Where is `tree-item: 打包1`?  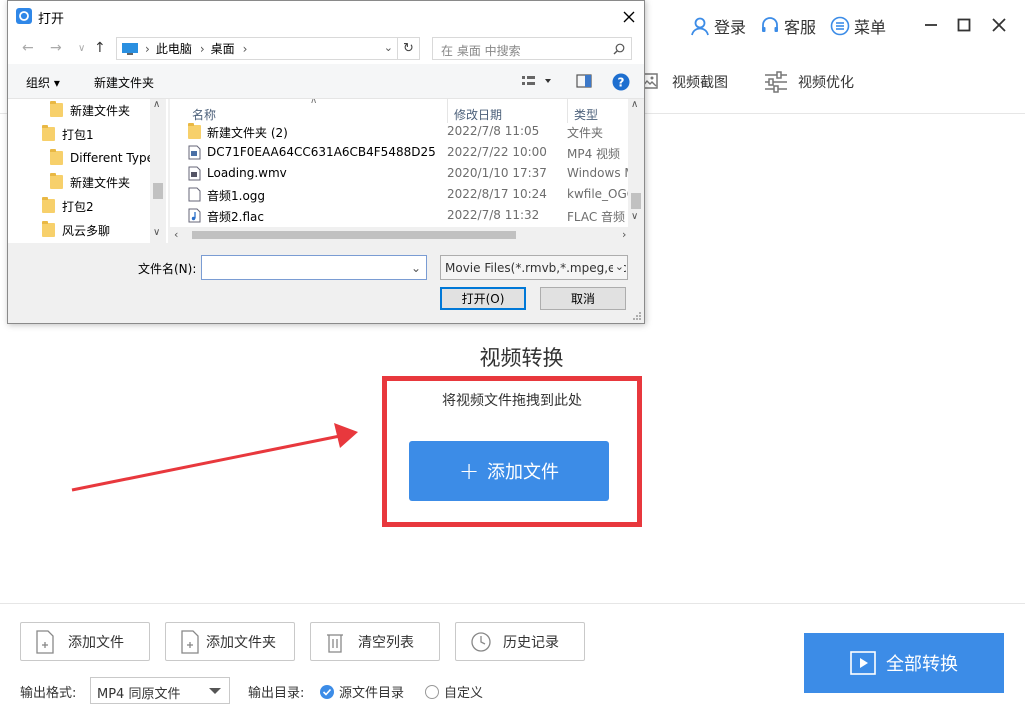 tree-item: 打包1 is located at coordinates (68, 134).